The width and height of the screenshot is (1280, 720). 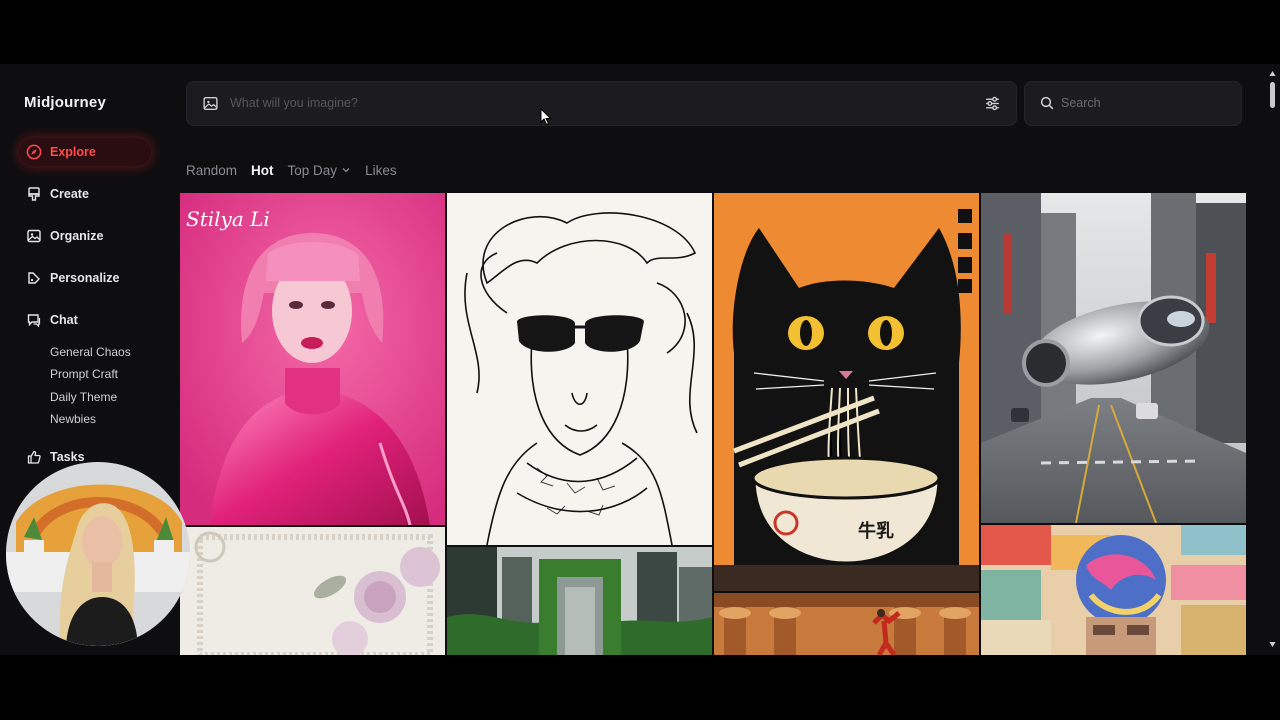 I want to click on chat-room-general-chaos: General Chaos, so click(x=90, y=352).